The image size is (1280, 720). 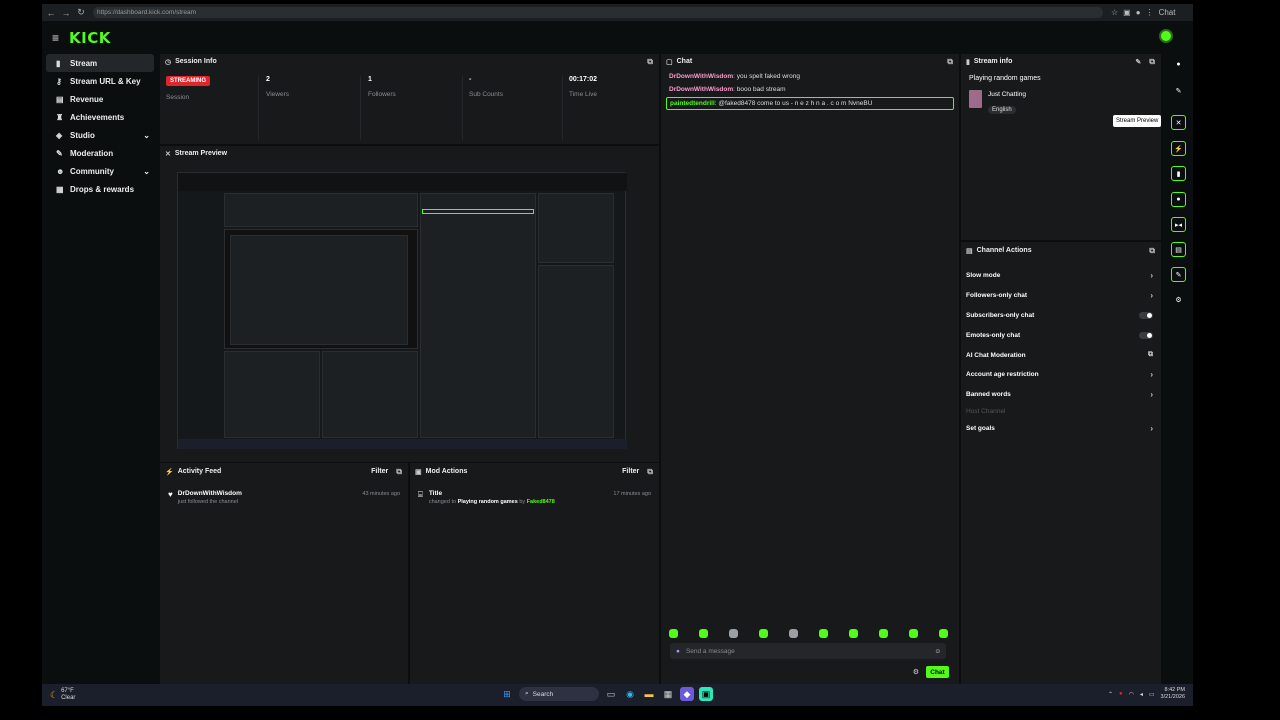 What do you see at coordinates (598, 12) in the screenshot?
I see `address-bar: https://dashboard.kick.com/stream` at bounding box center [598, 12].